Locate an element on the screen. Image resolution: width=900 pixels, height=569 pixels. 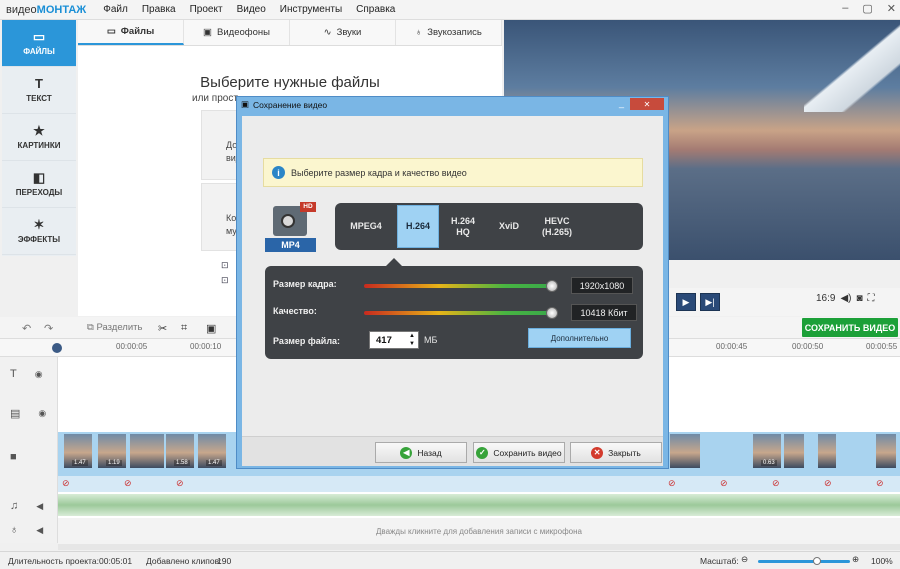
app-logo: видеоМОНТАЖ is located at coordinates (46, 9).